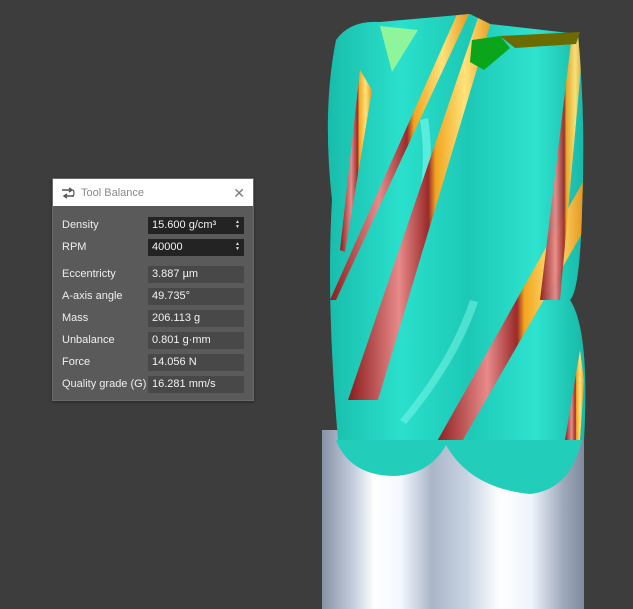 The image size is (633, 609). I want to click on unbalance-row: Unbalance 0.801 g·mm, so click(154, 340).